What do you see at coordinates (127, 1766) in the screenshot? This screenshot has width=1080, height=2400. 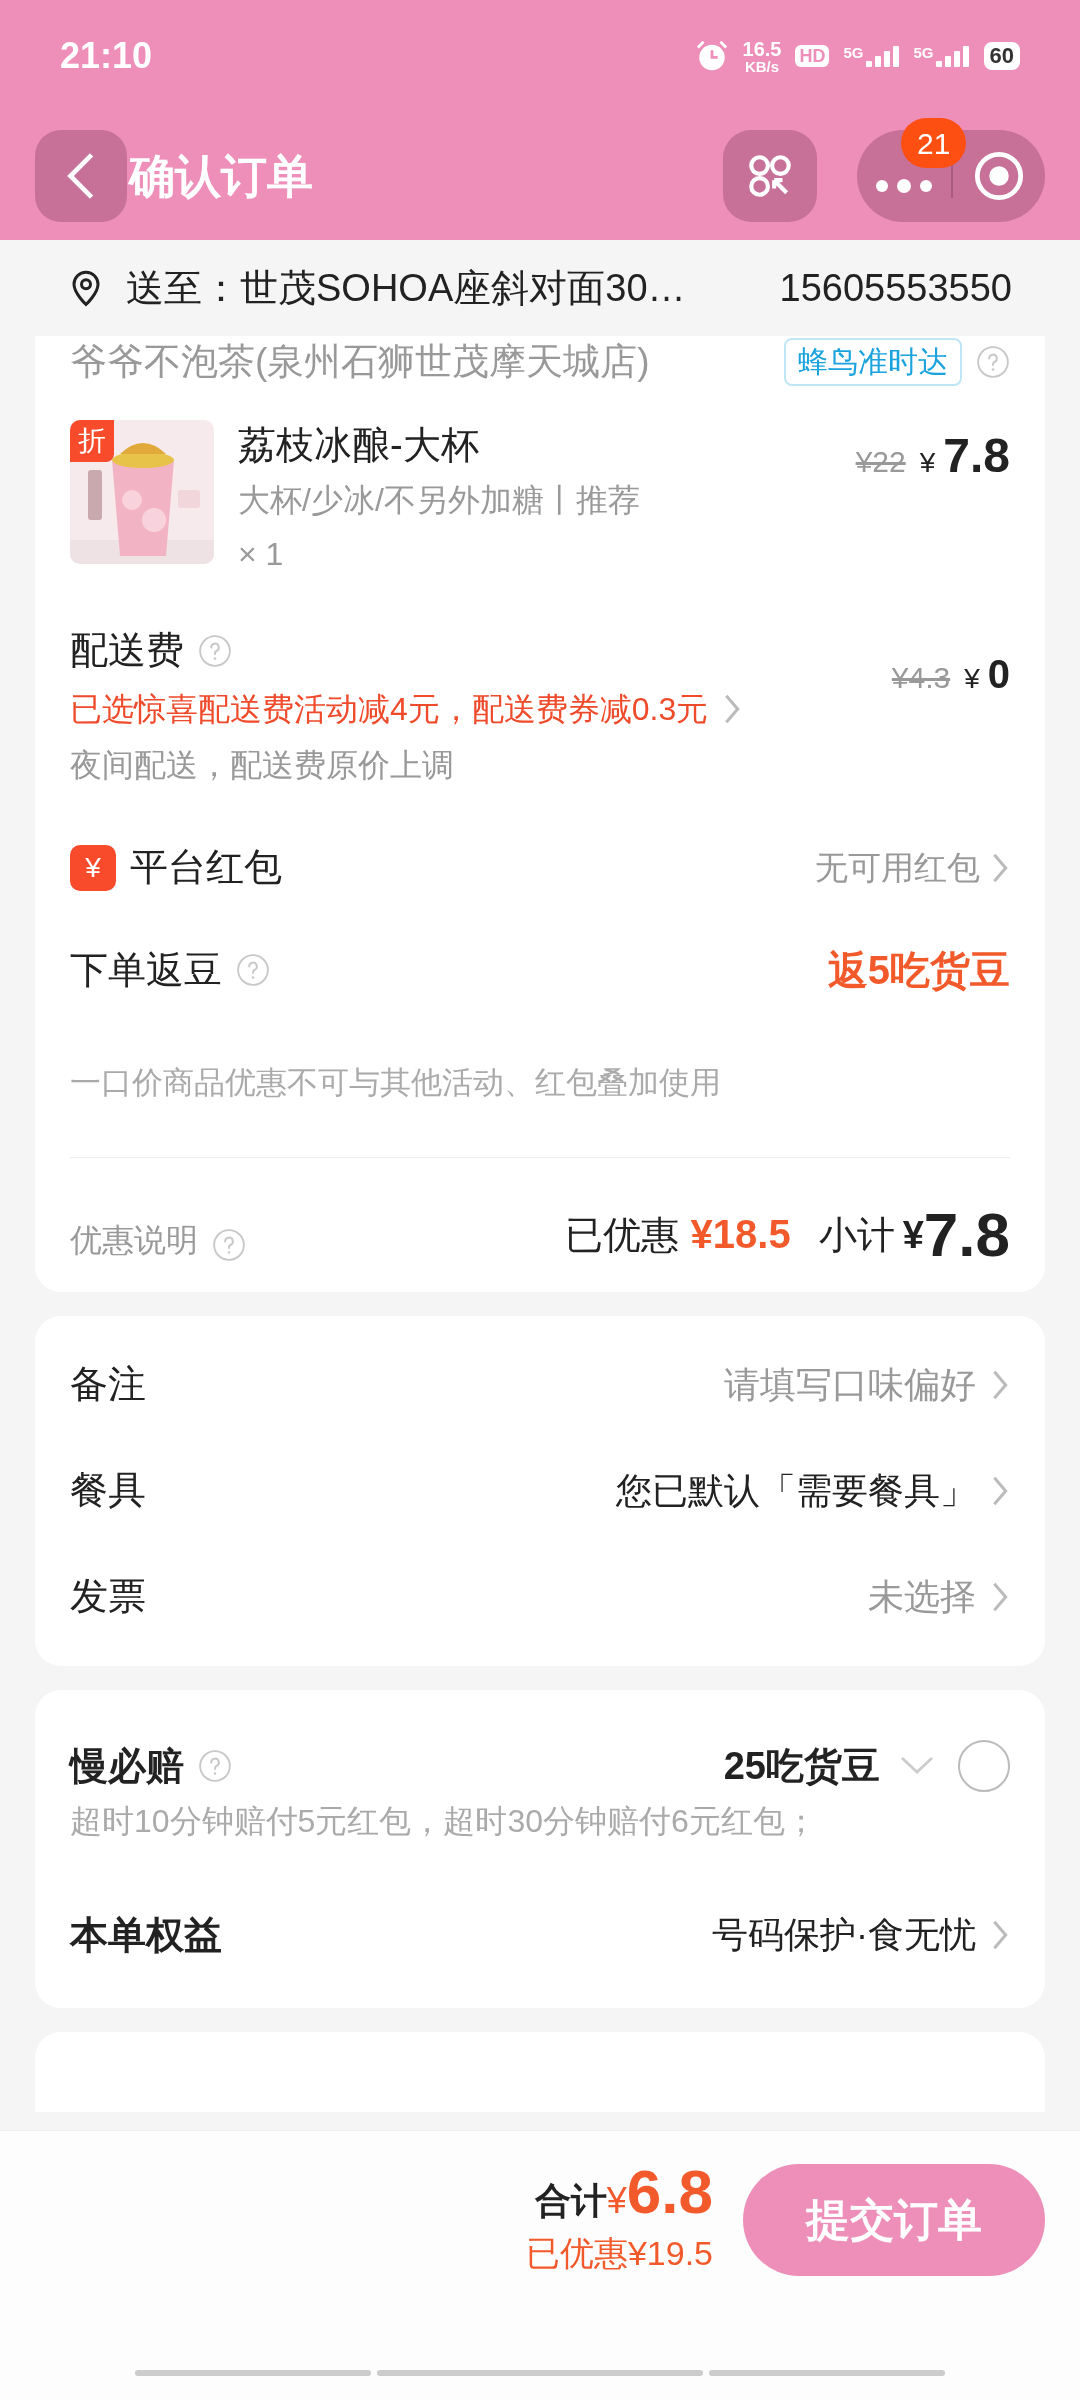 I see `slow-compensation-label: 慢必赔` at bounding box center [127, 1766].